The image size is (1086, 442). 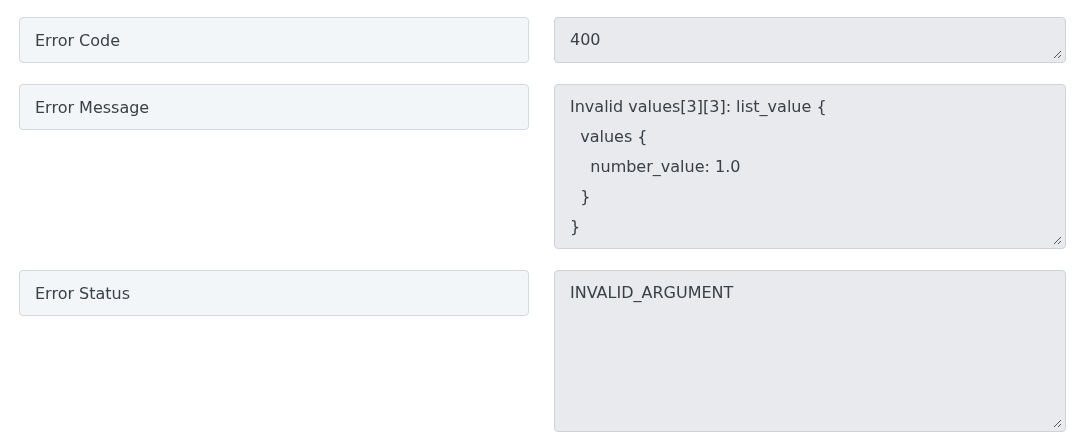 I want to click on field-label: Error Code, so click(x=274, y=40).